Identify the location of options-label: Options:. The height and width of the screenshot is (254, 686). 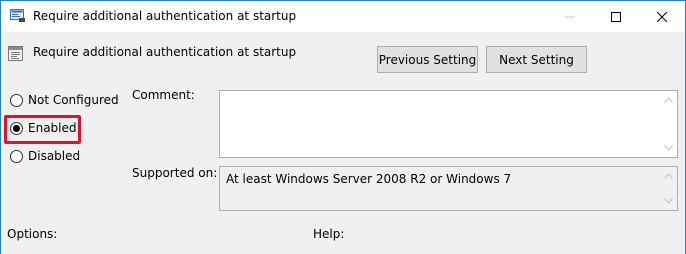
(32, 234).